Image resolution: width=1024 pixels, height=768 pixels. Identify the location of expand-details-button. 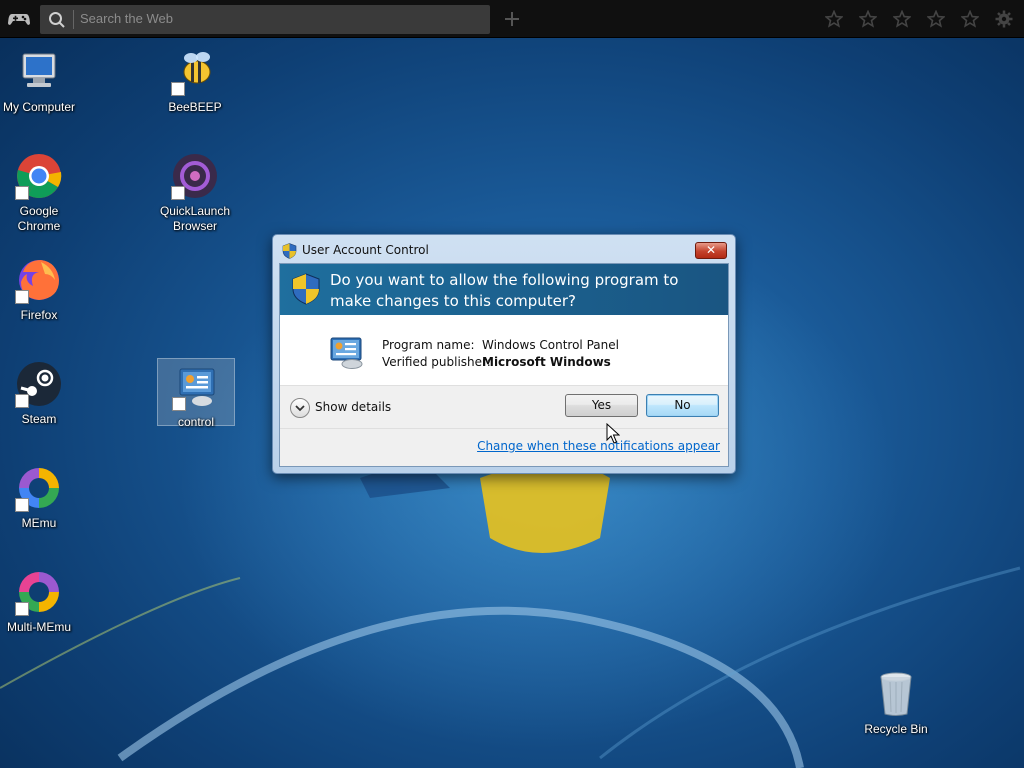
(300, 408).